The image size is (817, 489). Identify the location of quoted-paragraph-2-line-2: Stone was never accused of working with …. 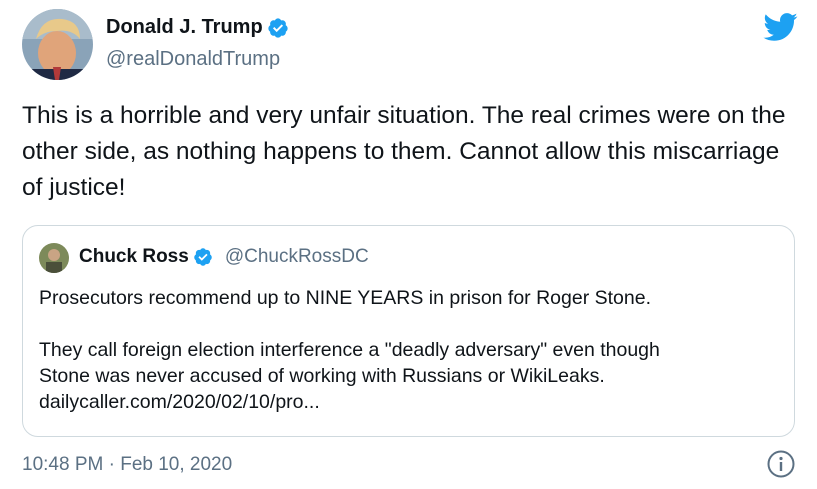
(322, 376).